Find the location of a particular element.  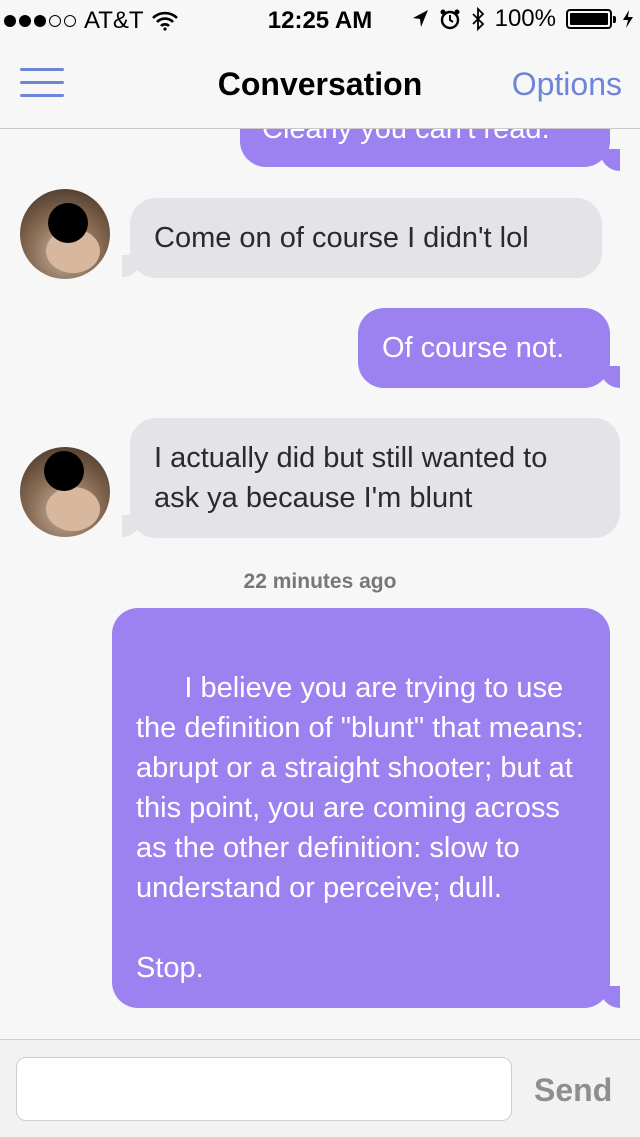

compose-bar: Send is located at coordinates (320, 1088).